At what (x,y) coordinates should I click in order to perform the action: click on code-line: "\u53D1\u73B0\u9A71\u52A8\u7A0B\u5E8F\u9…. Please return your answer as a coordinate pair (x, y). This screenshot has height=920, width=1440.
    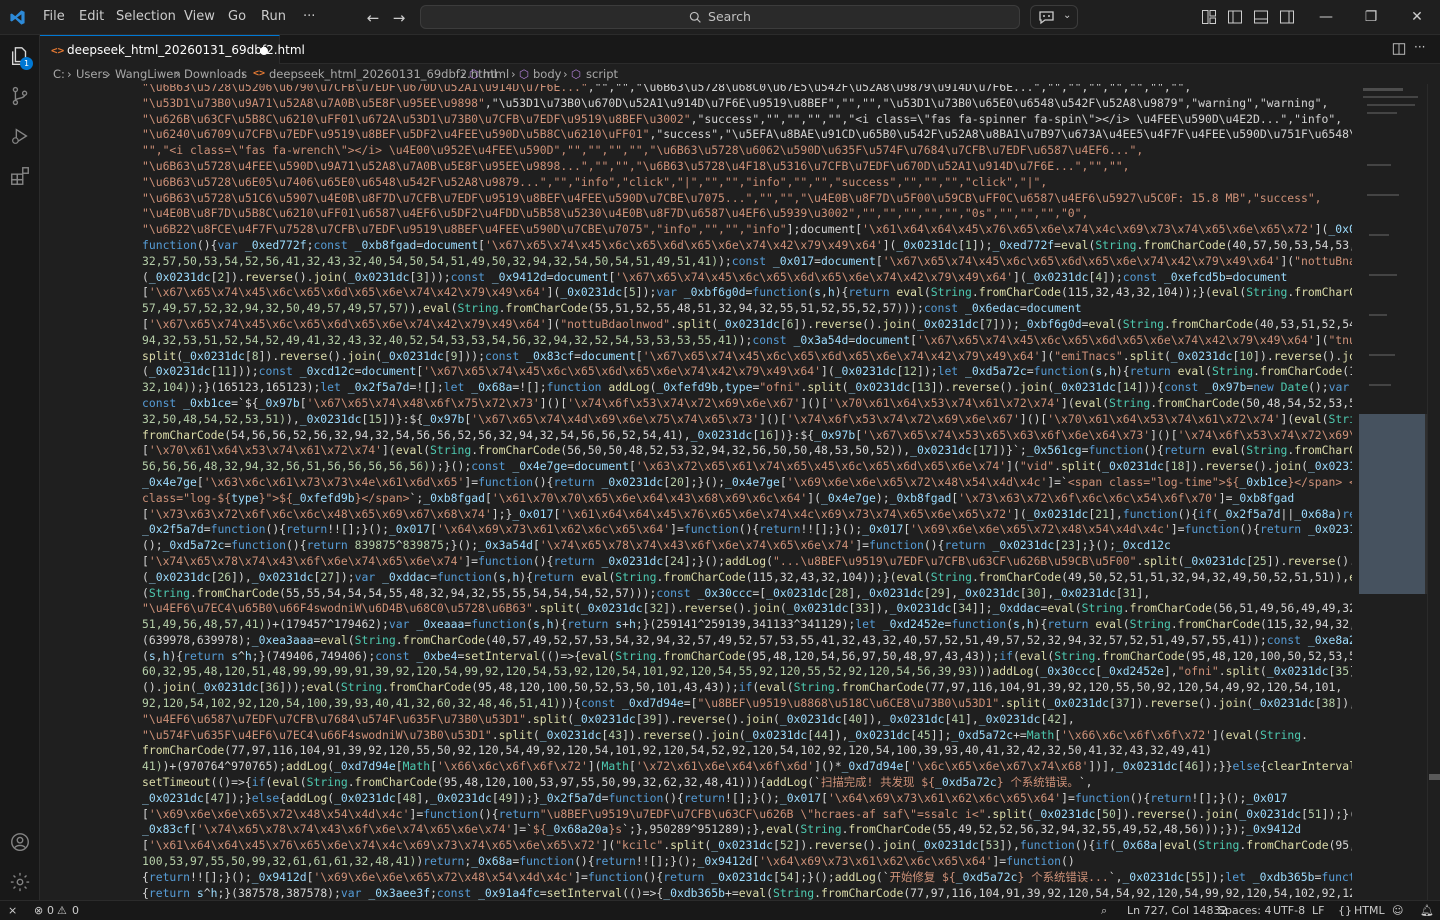
    Looking at the image, I should click on (747, 104).